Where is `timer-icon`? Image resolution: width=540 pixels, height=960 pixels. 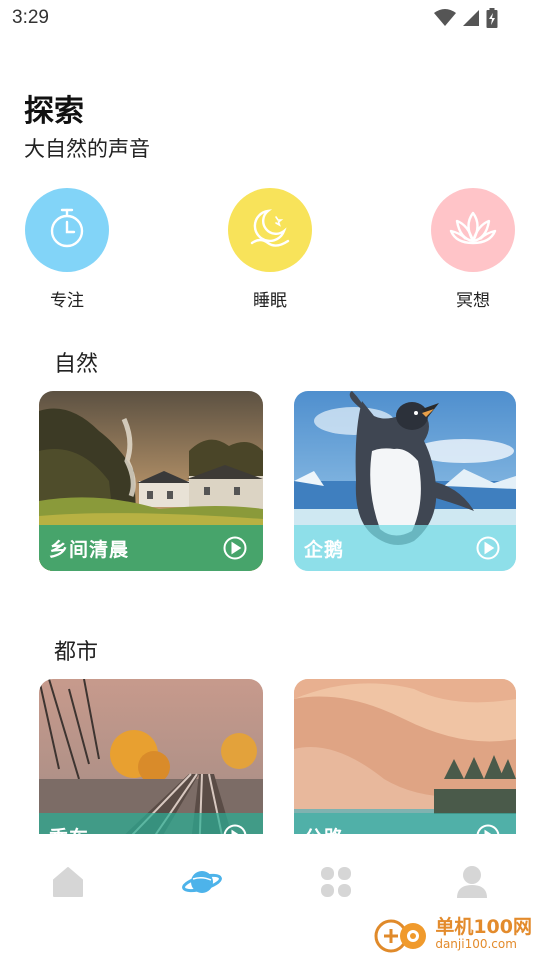
timer-icon is located at coordinates (67, 230).